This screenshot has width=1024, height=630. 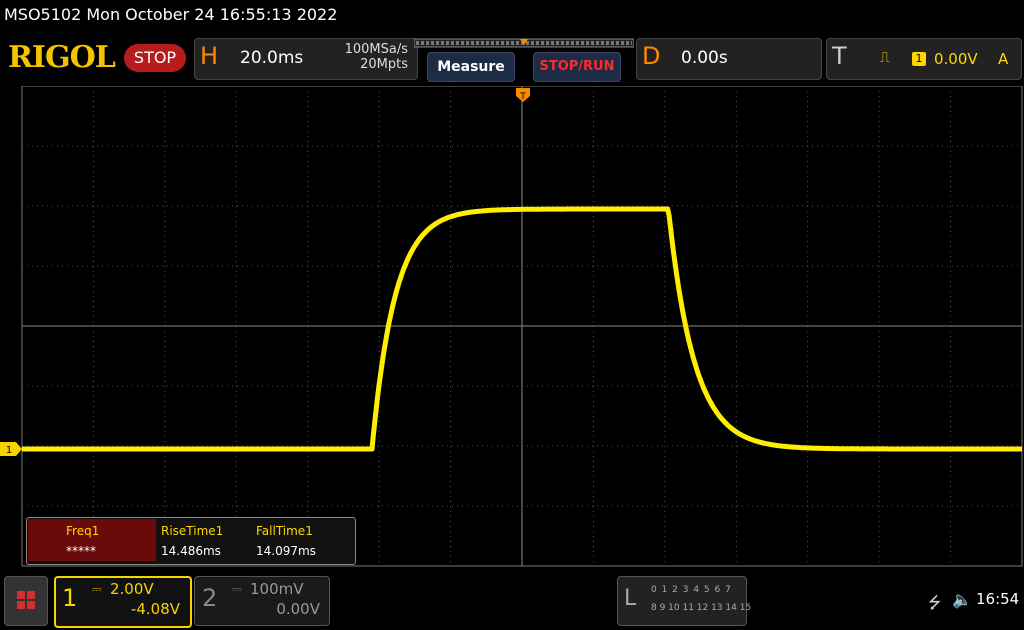 I want to click on digital-channels-row2: 8 9 10 11 12 13 14 15, so click(x=701, y=608).